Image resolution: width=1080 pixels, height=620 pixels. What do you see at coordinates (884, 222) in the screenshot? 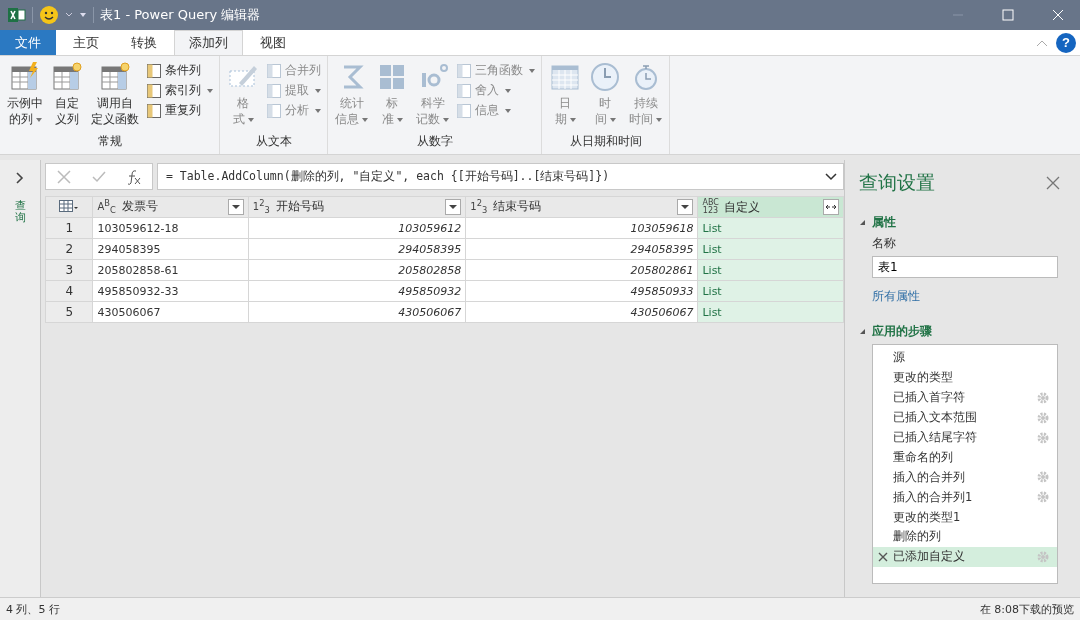
I see `section-heading: 属性` at bounding box center [884, 222].